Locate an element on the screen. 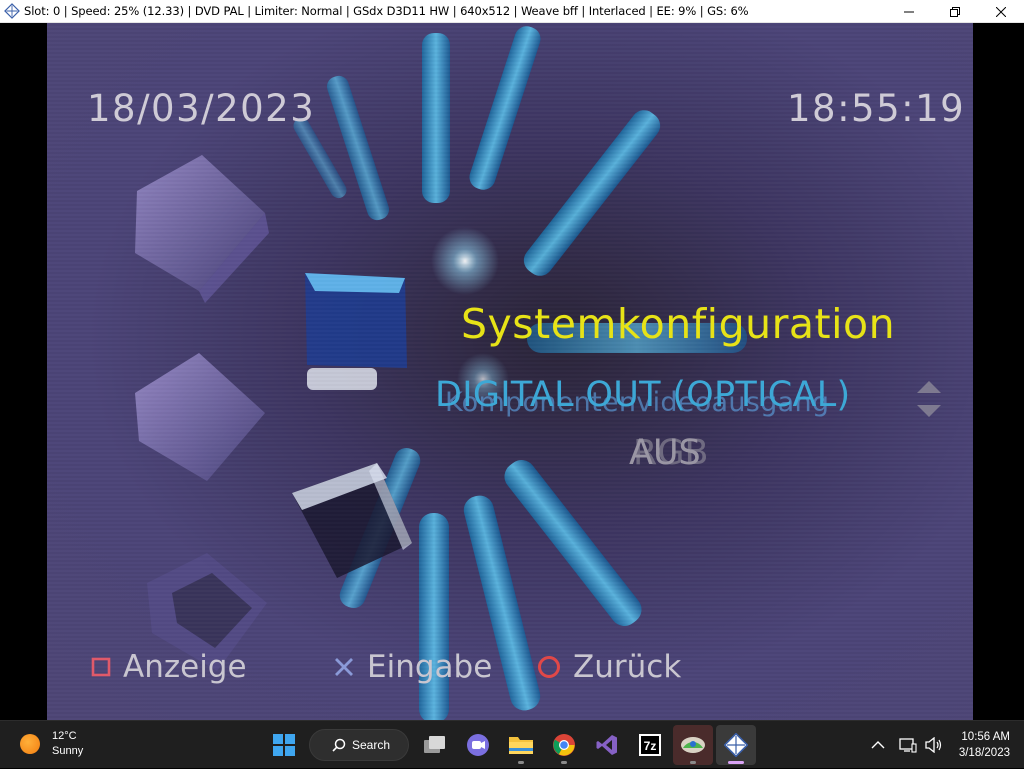  legend-circle: Zurück is located at coordinates (609, 667).